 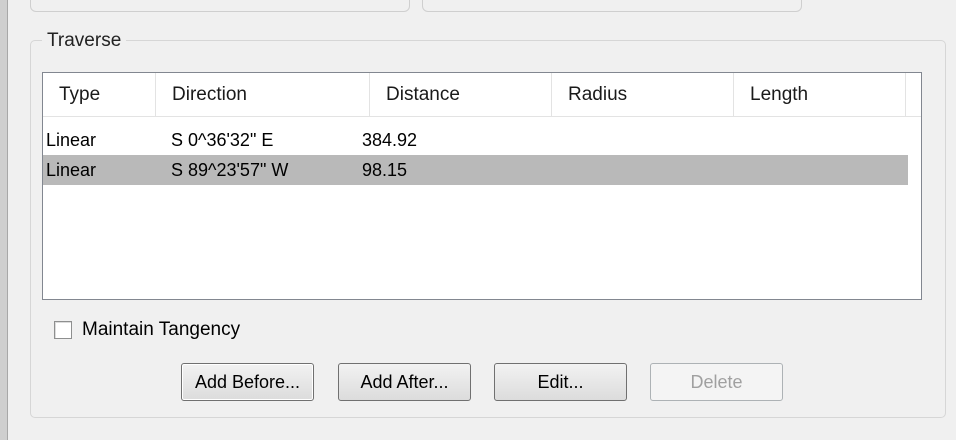 What do you see at coordinates (222, 140) in the screenshot?
I see `cell-direction: S 0^36'32" E` at bounding box center [222, 140].